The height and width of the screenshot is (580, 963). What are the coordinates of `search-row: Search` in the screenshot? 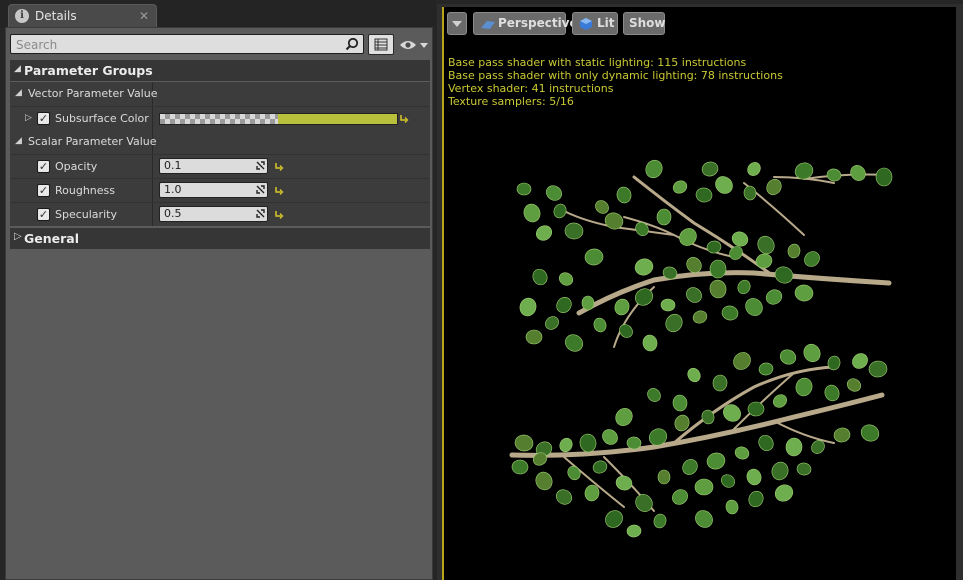 It's located at (220, 45).